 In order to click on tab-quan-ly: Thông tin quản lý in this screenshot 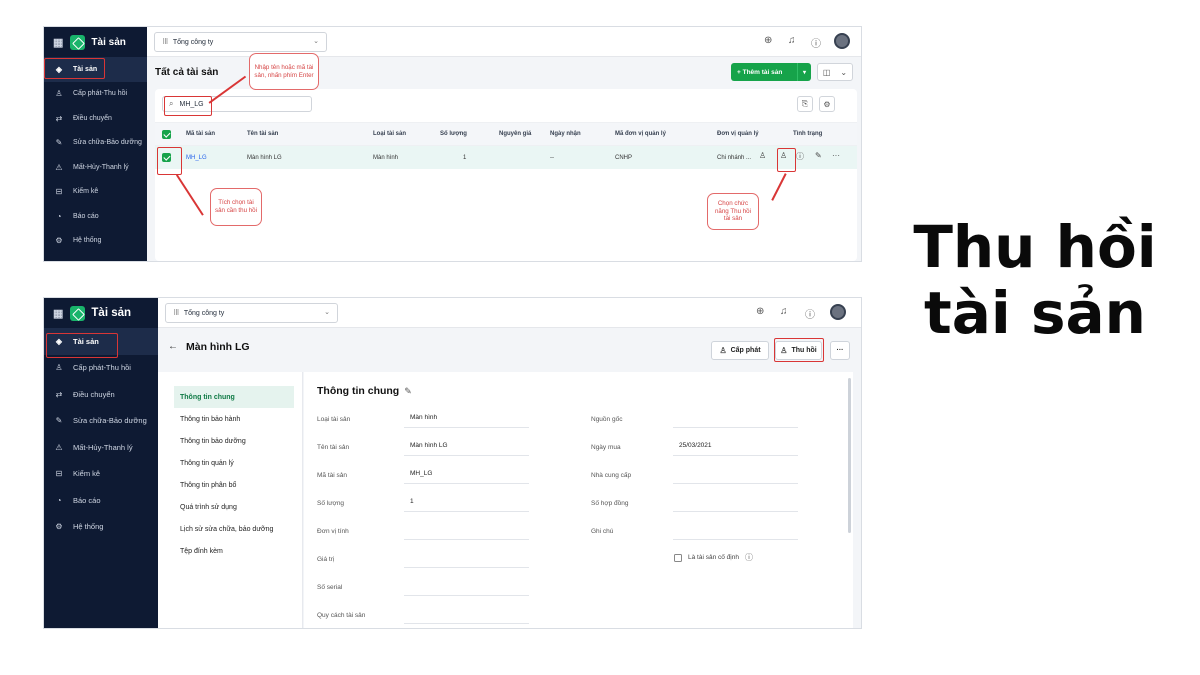, I will do `click(234, 463)`.